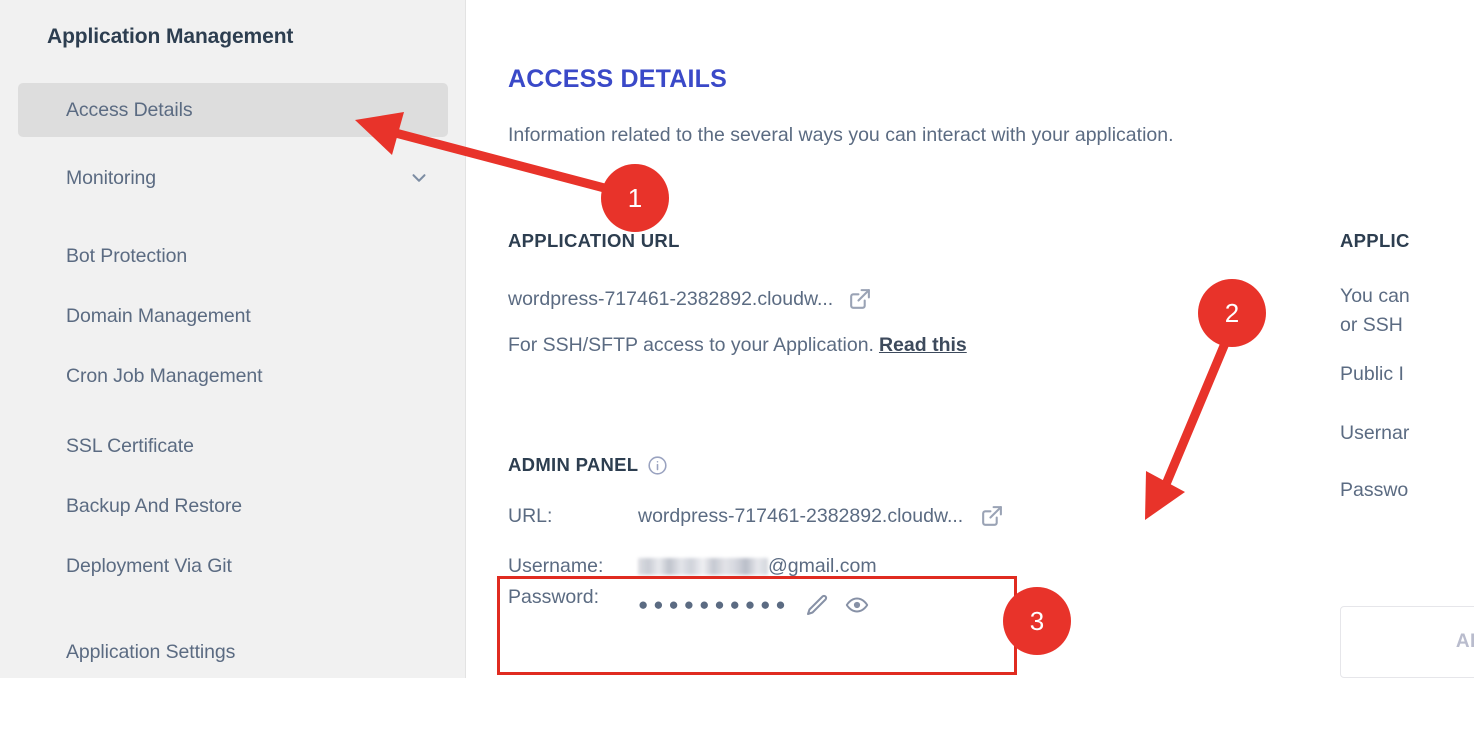 Image resolution: width=1474 pixels, height=738 pixels. Describe the element at coordinates (111, 177) in the screenshot. I see `sidebar-item-label: Monitoring` at that location.